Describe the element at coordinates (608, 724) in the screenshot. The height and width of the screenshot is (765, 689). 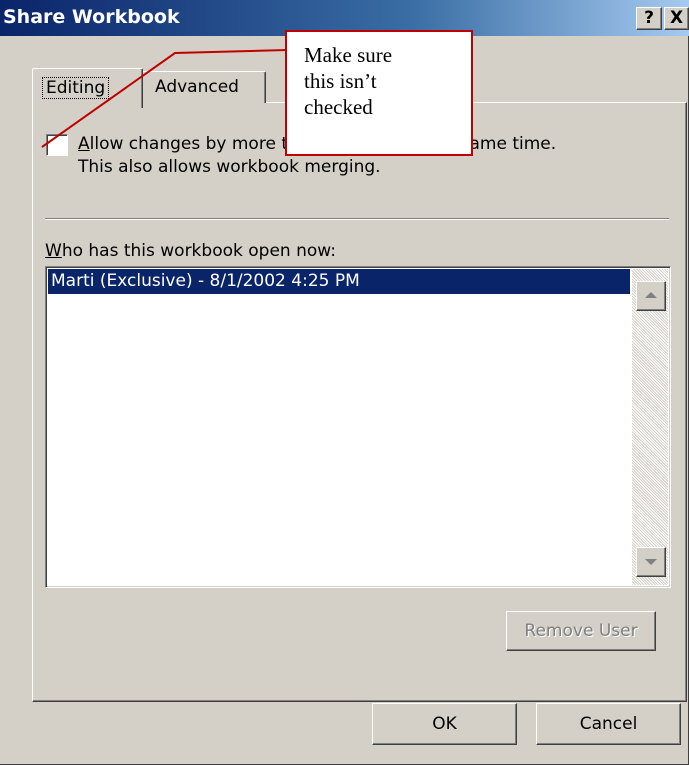
I see `cancel-button: Cancel` at that location.